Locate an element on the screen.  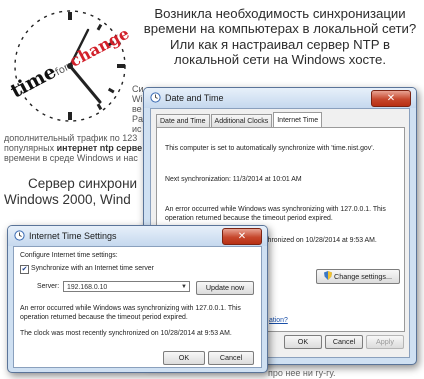
article-text: дополнительный трафик по 123 is located at coordinates (71, 138).